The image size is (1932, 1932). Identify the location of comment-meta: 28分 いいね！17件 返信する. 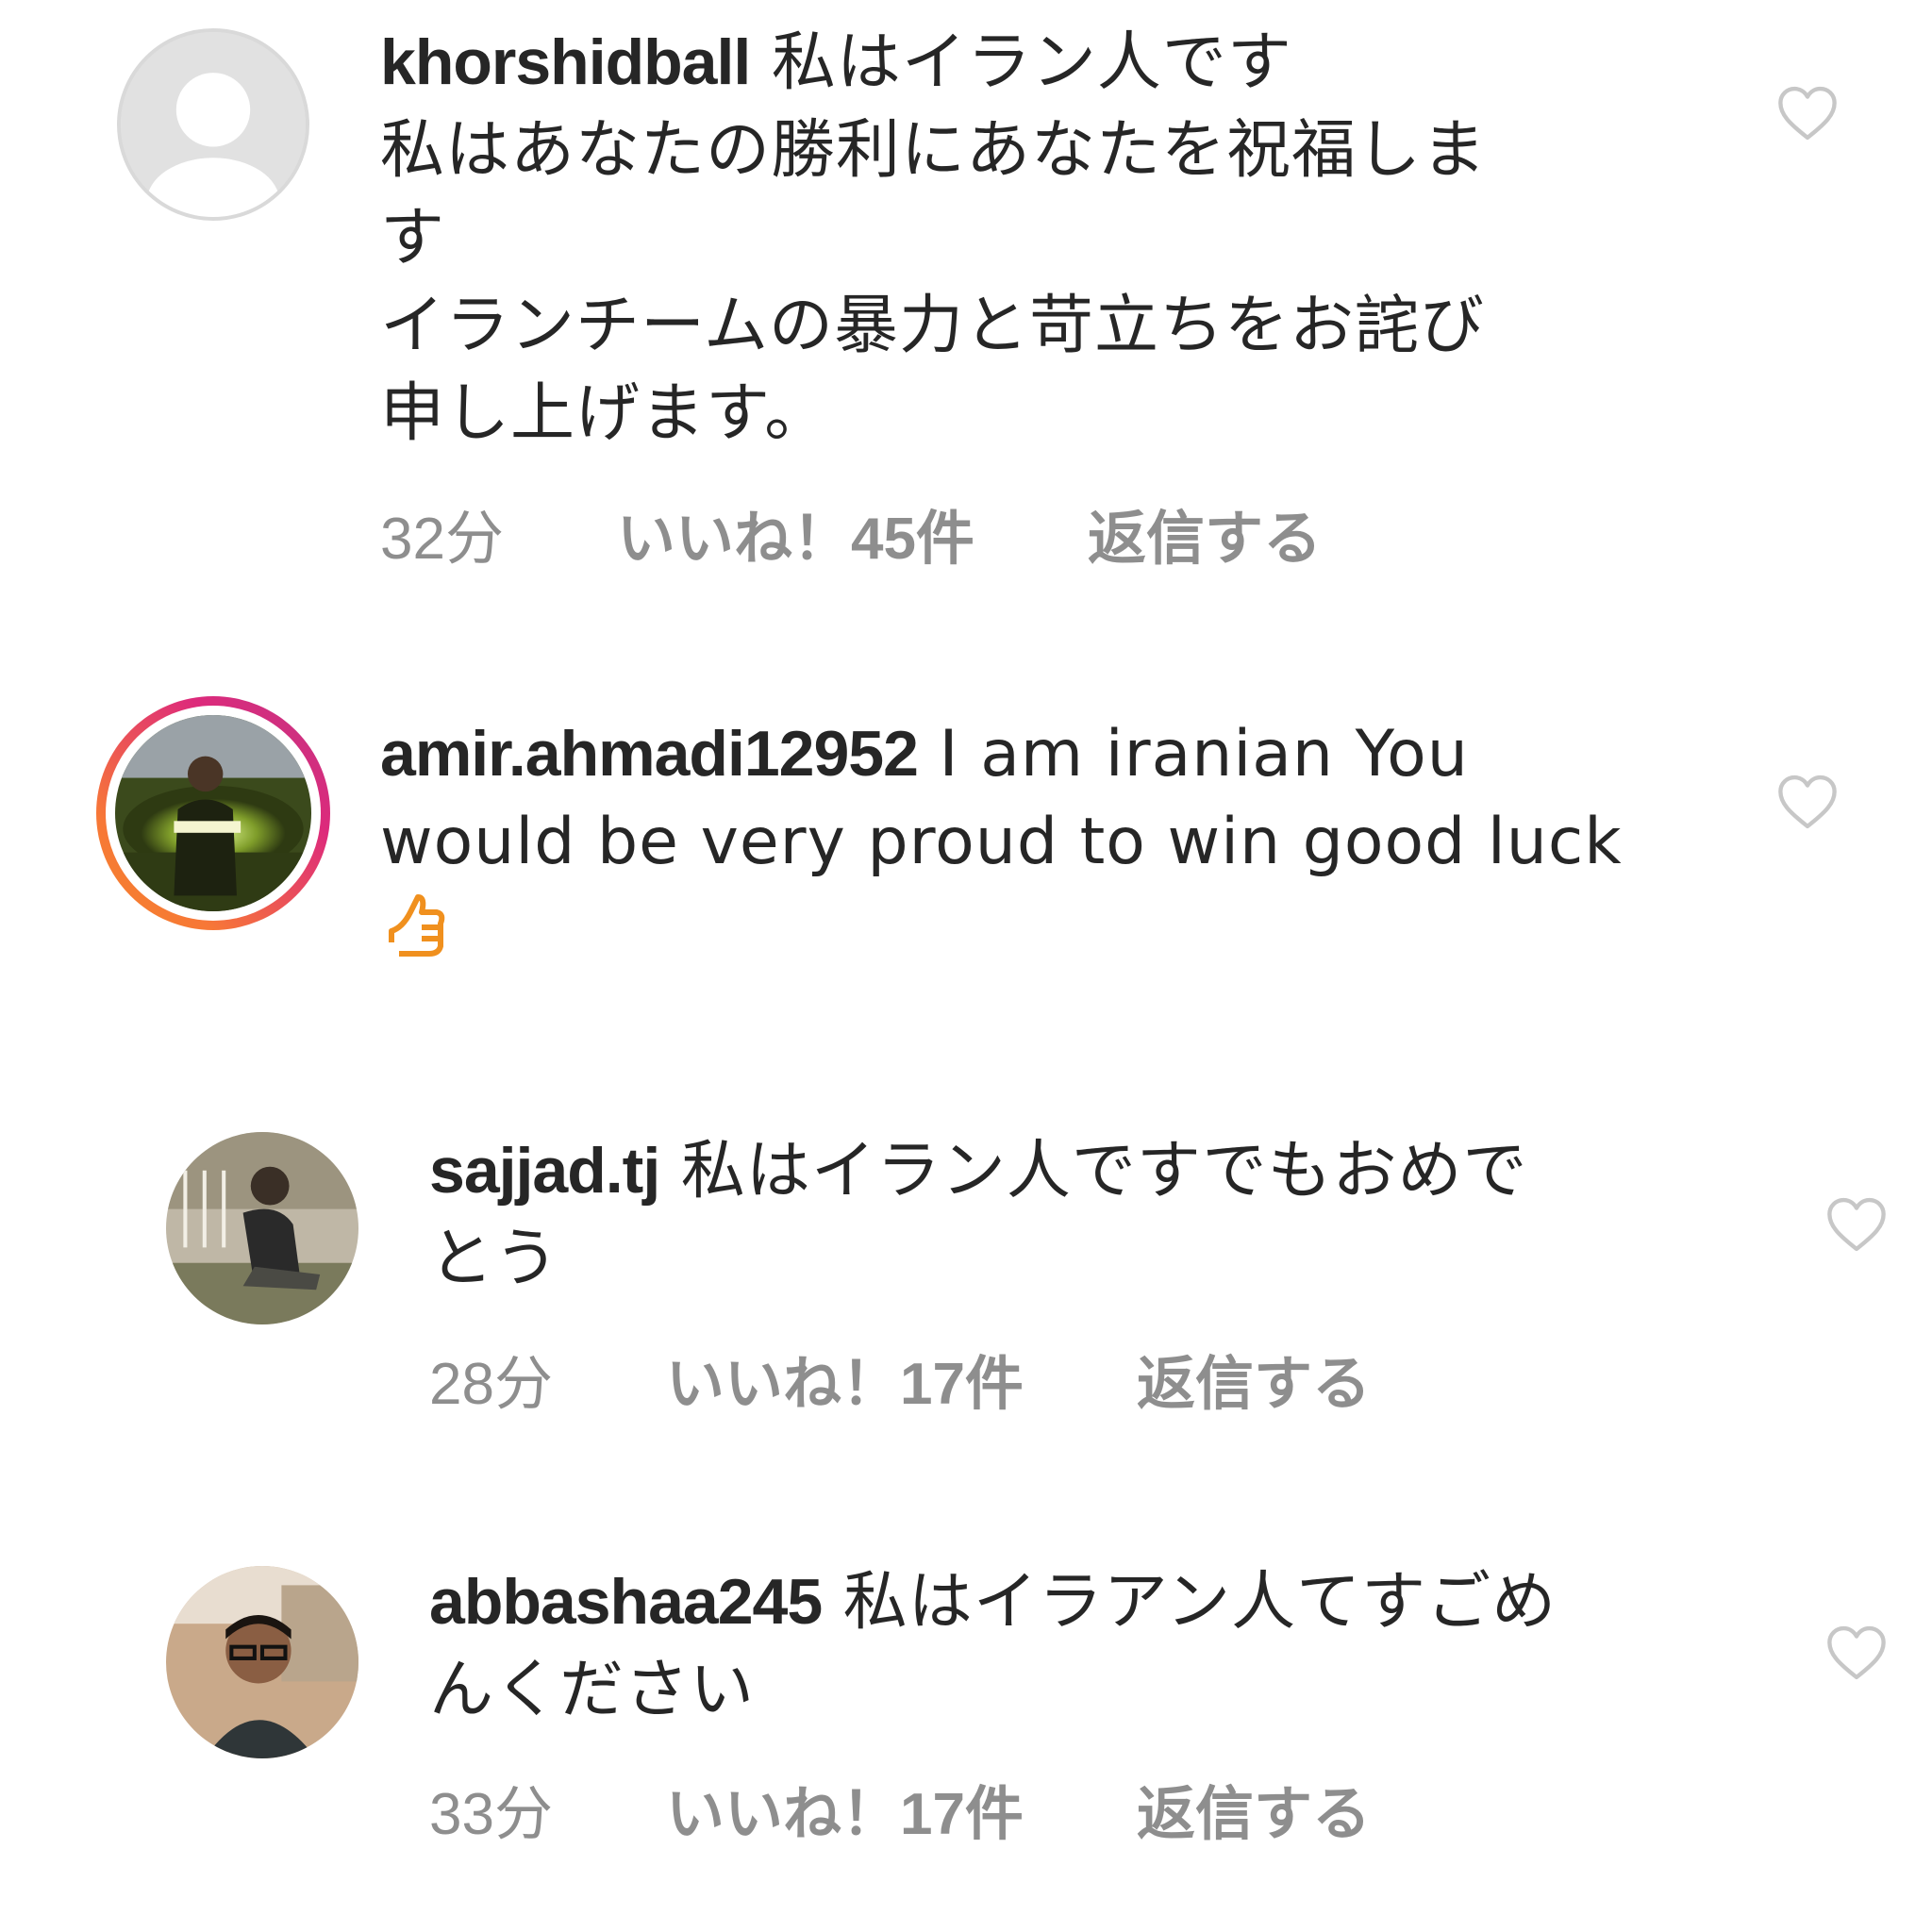
(900, 1378).